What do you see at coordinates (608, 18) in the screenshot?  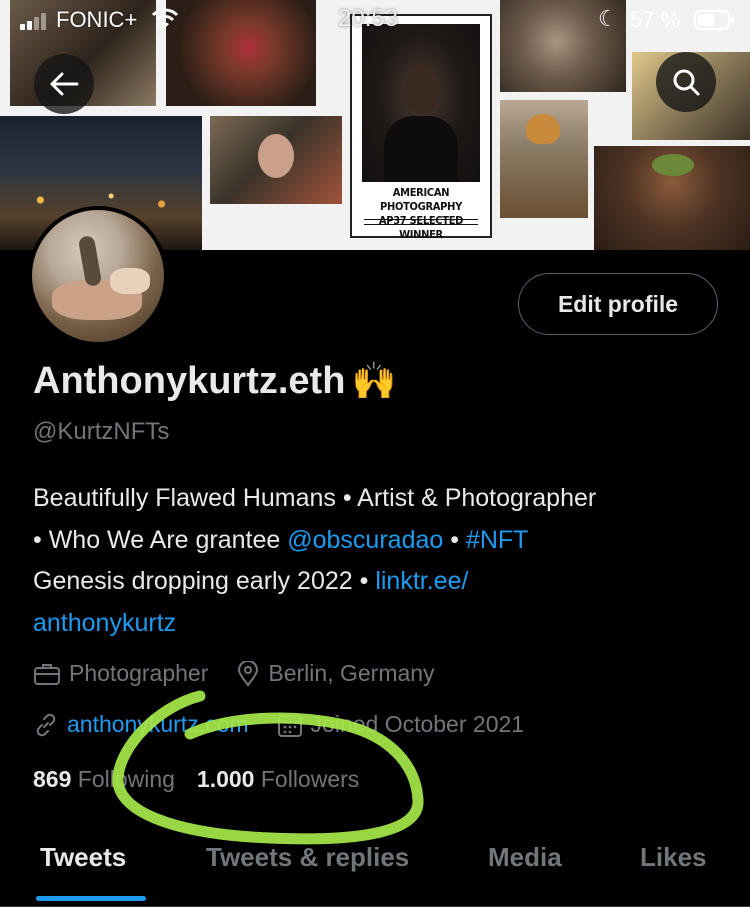 I see `moon-icon: ☾` at bounding box center [608, 18].